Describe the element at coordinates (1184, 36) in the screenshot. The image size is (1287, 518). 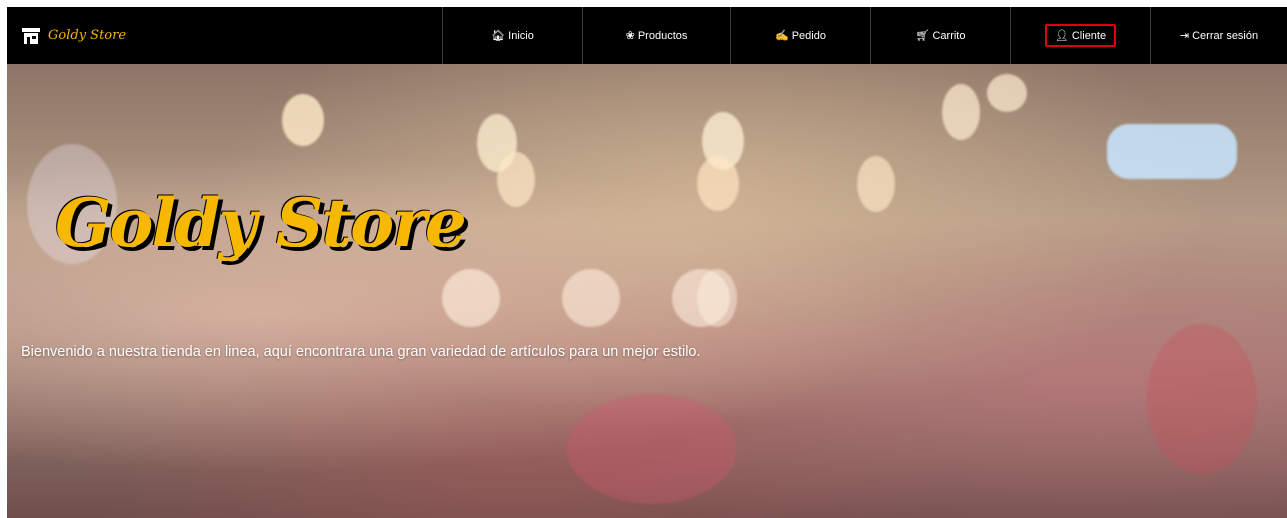
I see `logout-icon: ⇥` at that location.